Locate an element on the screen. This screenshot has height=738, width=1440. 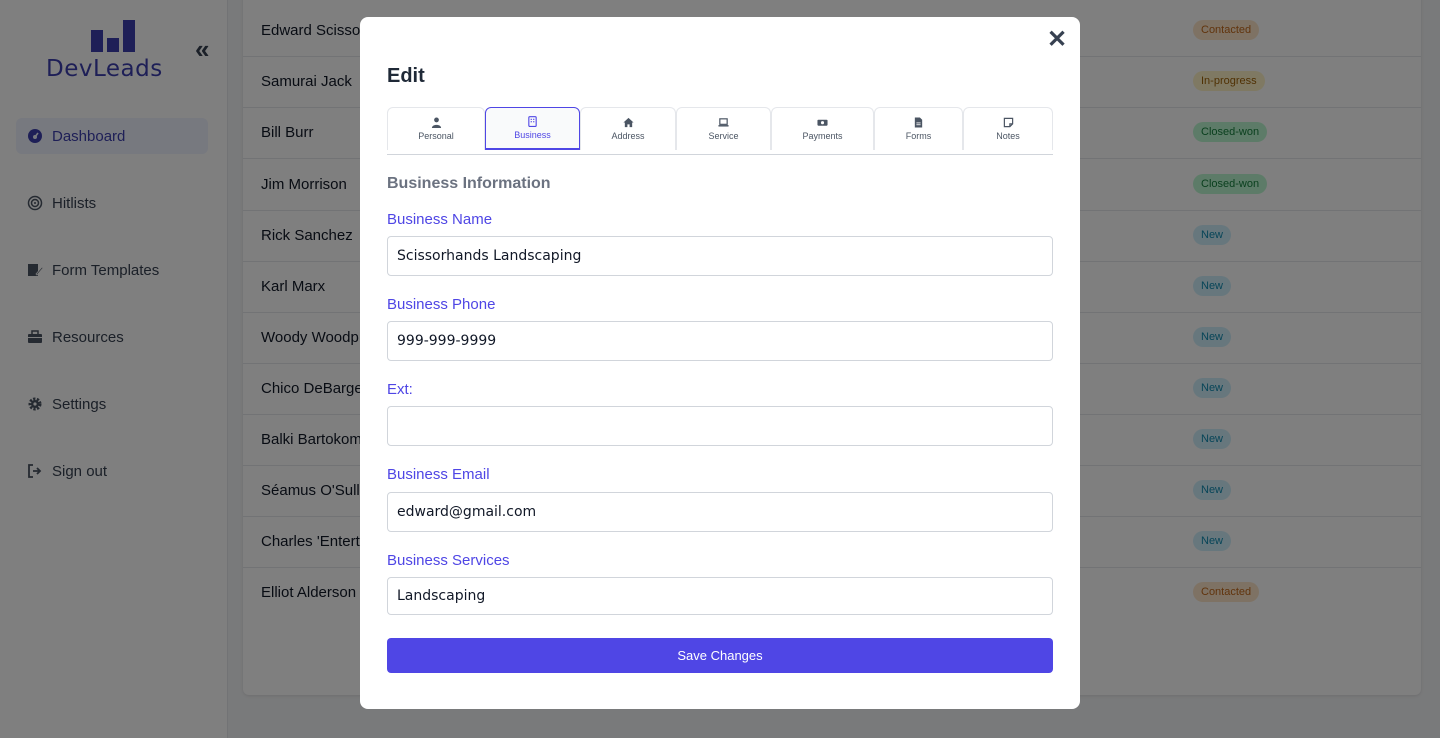
business-services-label: Business Services is located at coordinates (448, 560).